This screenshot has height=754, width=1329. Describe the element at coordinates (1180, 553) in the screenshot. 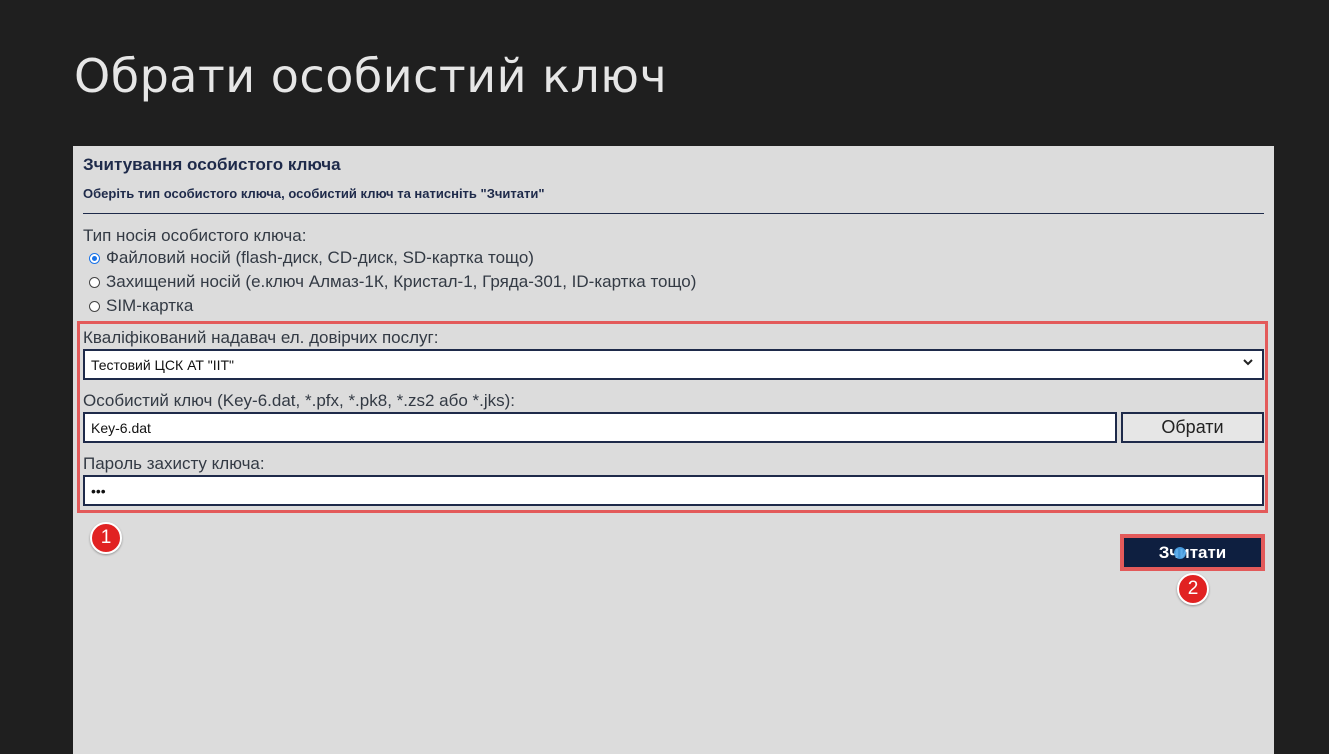

I see `hand-pointer-icon` at that location.